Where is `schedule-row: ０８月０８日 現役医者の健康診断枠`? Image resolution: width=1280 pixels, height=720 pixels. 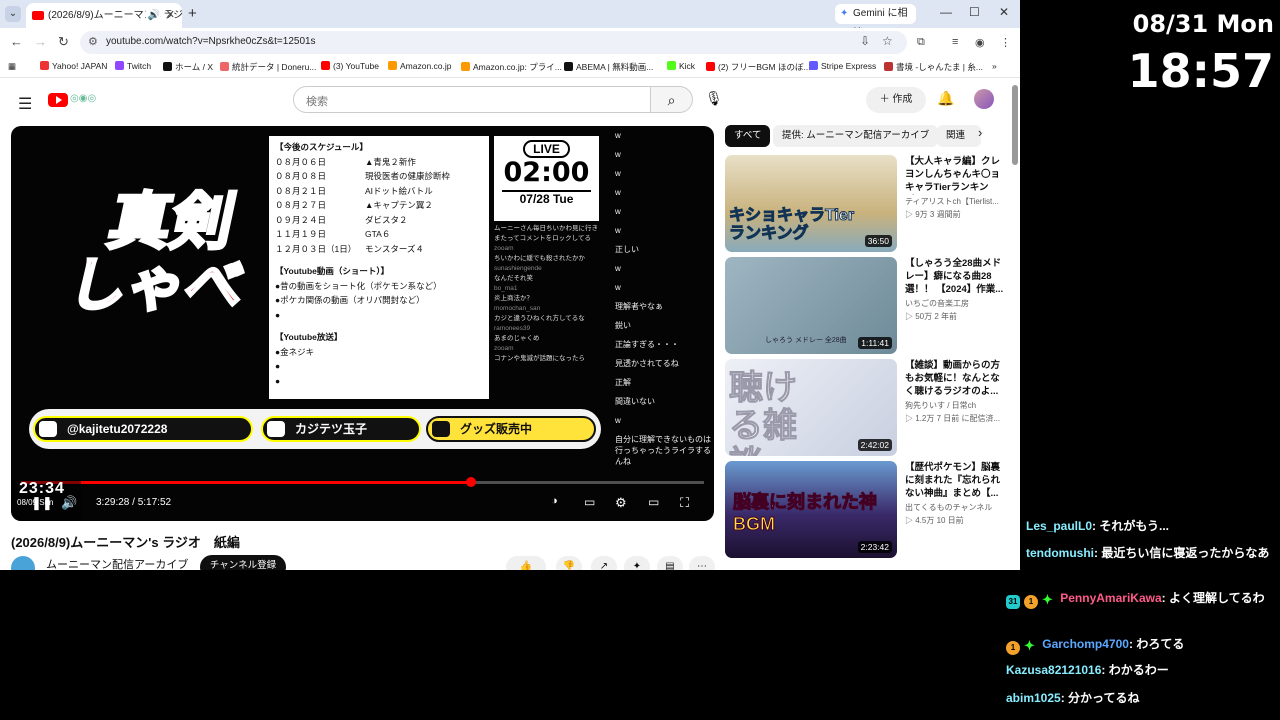
schedule-row: ０８月０８日 現役医者の健康診断枠 is located at coordinates (363, 176).